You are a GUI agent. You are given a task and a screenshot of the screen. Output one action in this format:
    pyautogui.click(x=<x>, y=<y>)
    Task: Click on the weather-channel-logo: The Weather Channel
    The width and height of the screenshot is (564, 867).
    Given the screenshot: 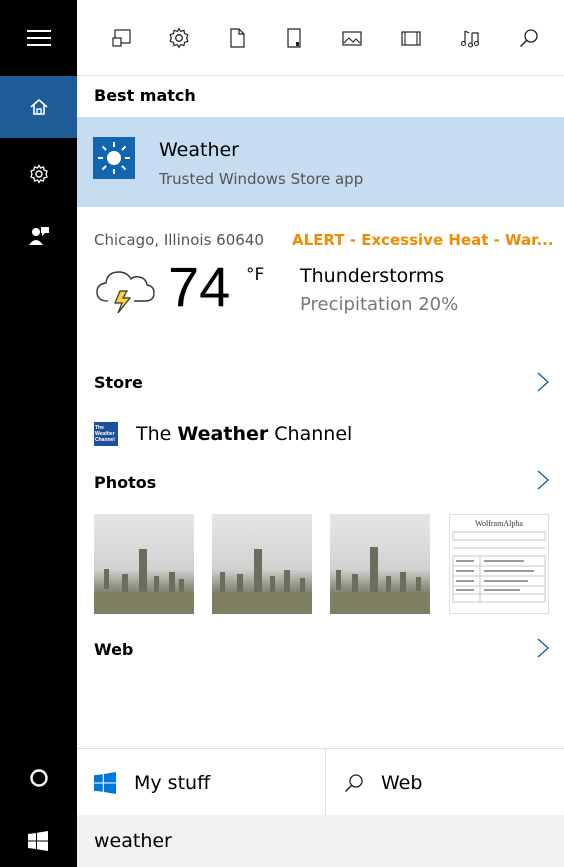 What is the action you would take?
    pyautogui.click(x=106, y=434)
    